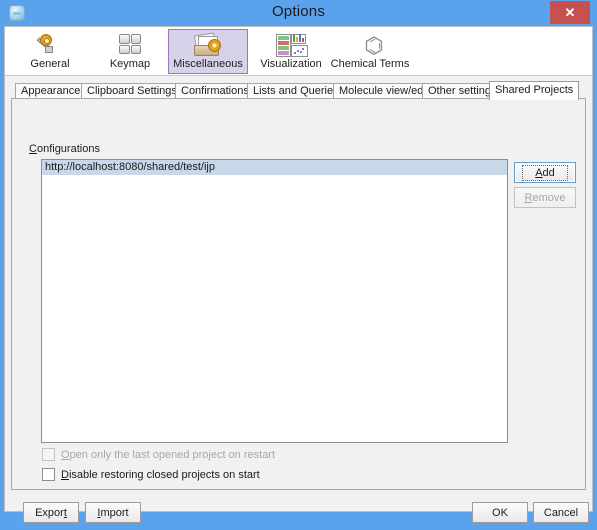  What do you see at coordinates (545, 172) in the screenshot?
I see `add-button: Add` at bounding box center [545, 172].